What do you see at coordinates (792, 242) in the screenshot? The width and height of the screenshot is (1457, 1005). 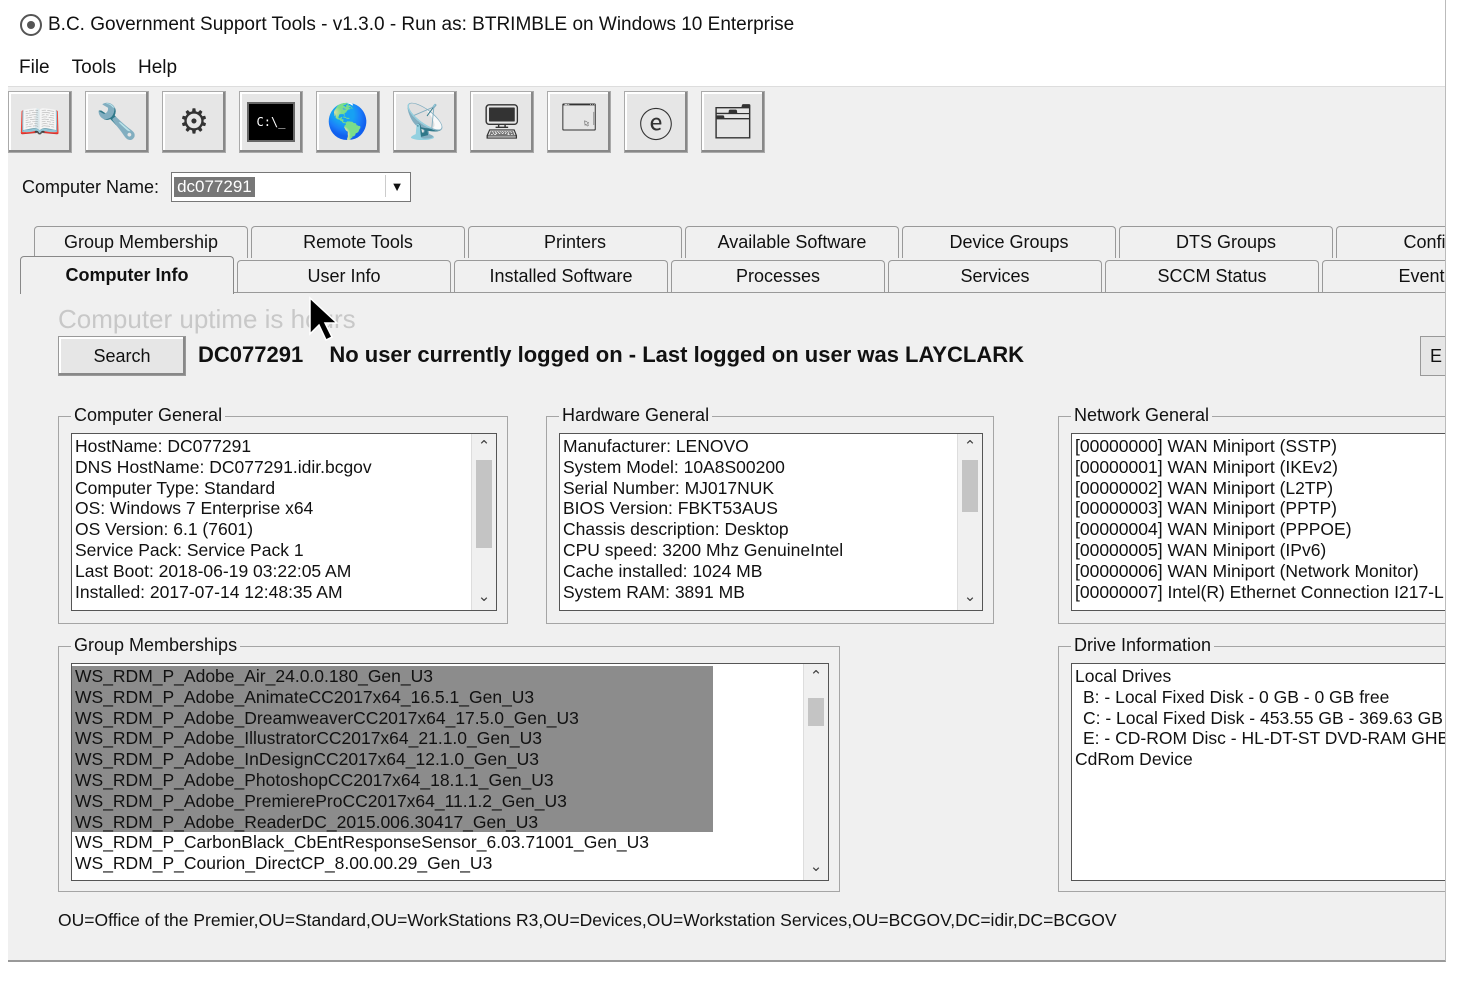 I see `tab-available-software: Available Software` at bounding box center [792, 242].